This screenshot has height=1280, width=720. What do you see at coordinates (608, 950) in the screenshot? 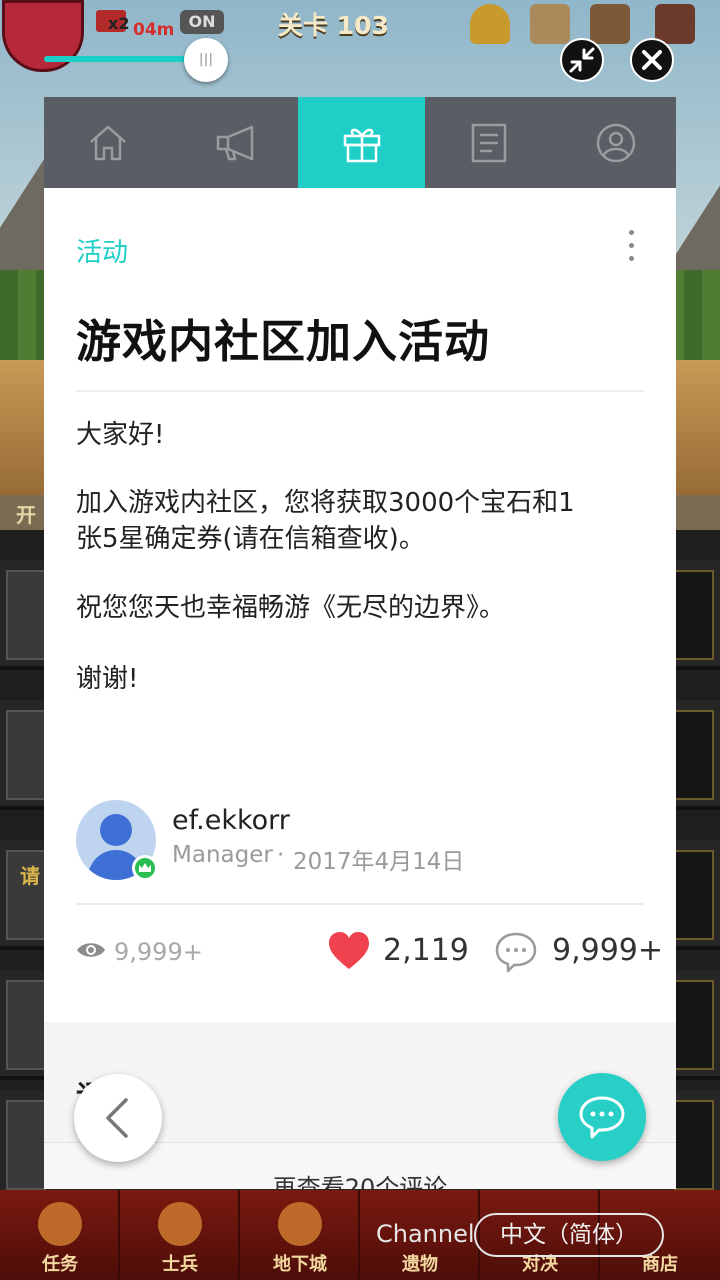
I see `comment-count: 9,999+` at bounding box center [608, 950].